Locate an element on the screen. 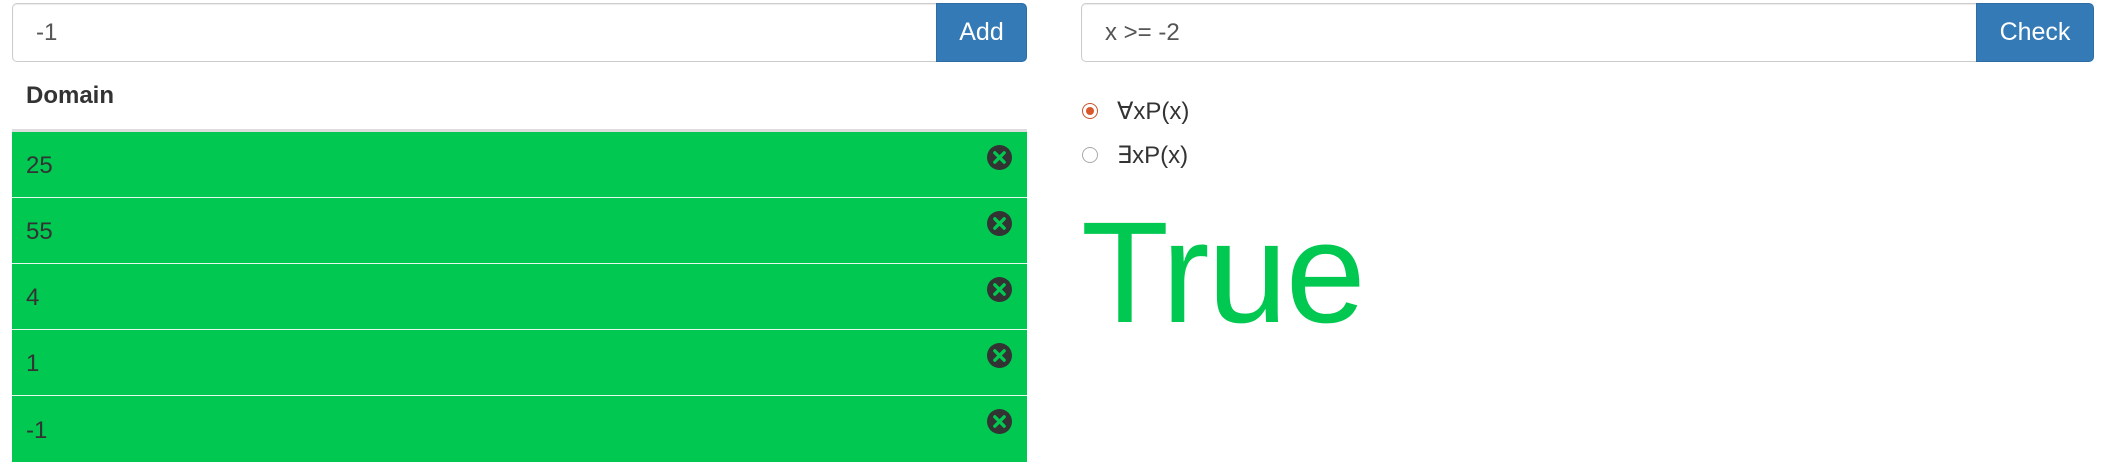  result-text: True is located at coordinates (1223, 272).